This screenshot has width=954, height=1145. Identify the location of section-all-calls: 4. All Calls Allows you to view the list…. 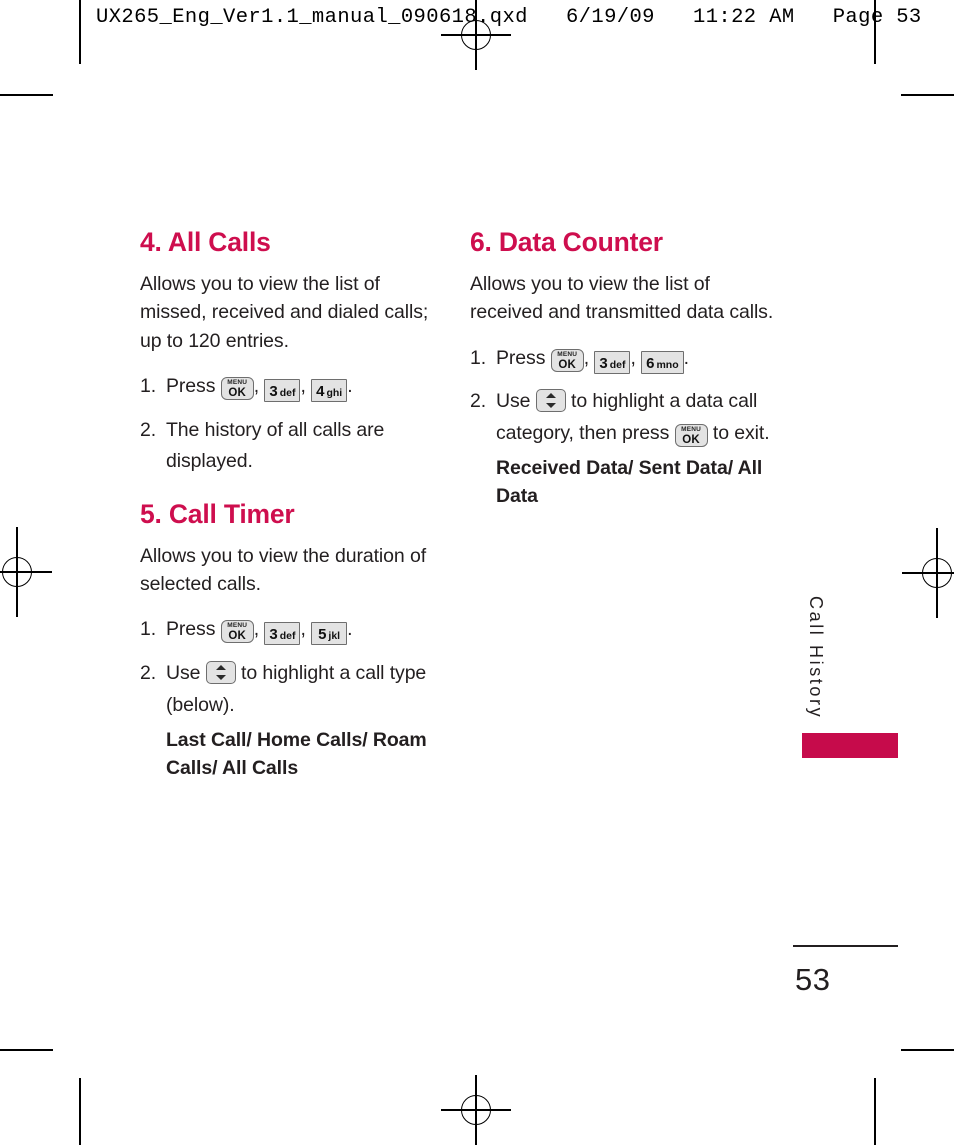
(295, 352).